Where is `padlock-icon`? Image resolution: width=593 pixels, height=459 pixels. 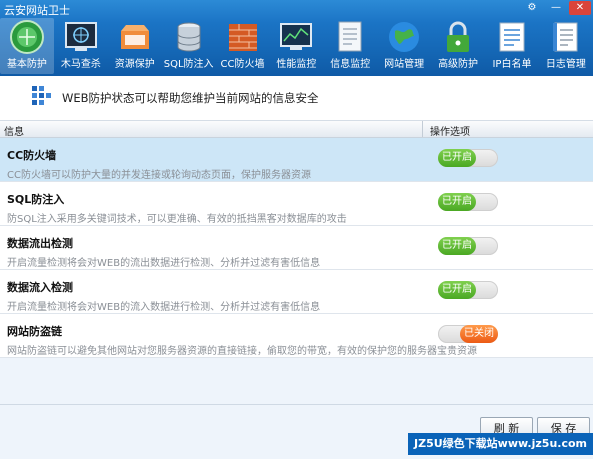 padlock-icon is located at coordinates (458, 36).